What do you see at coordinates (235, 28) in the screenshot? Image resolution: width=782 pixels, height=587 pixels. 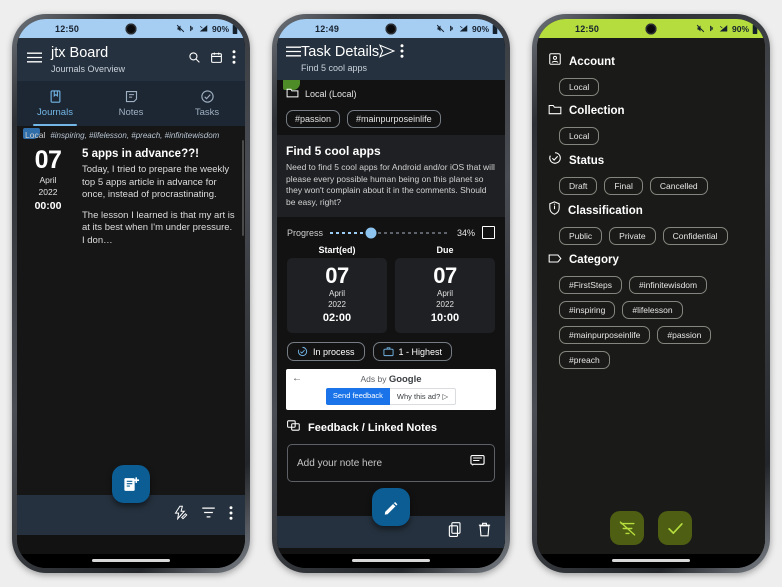 I see `battery-icon` at bounding box center [235, 28].